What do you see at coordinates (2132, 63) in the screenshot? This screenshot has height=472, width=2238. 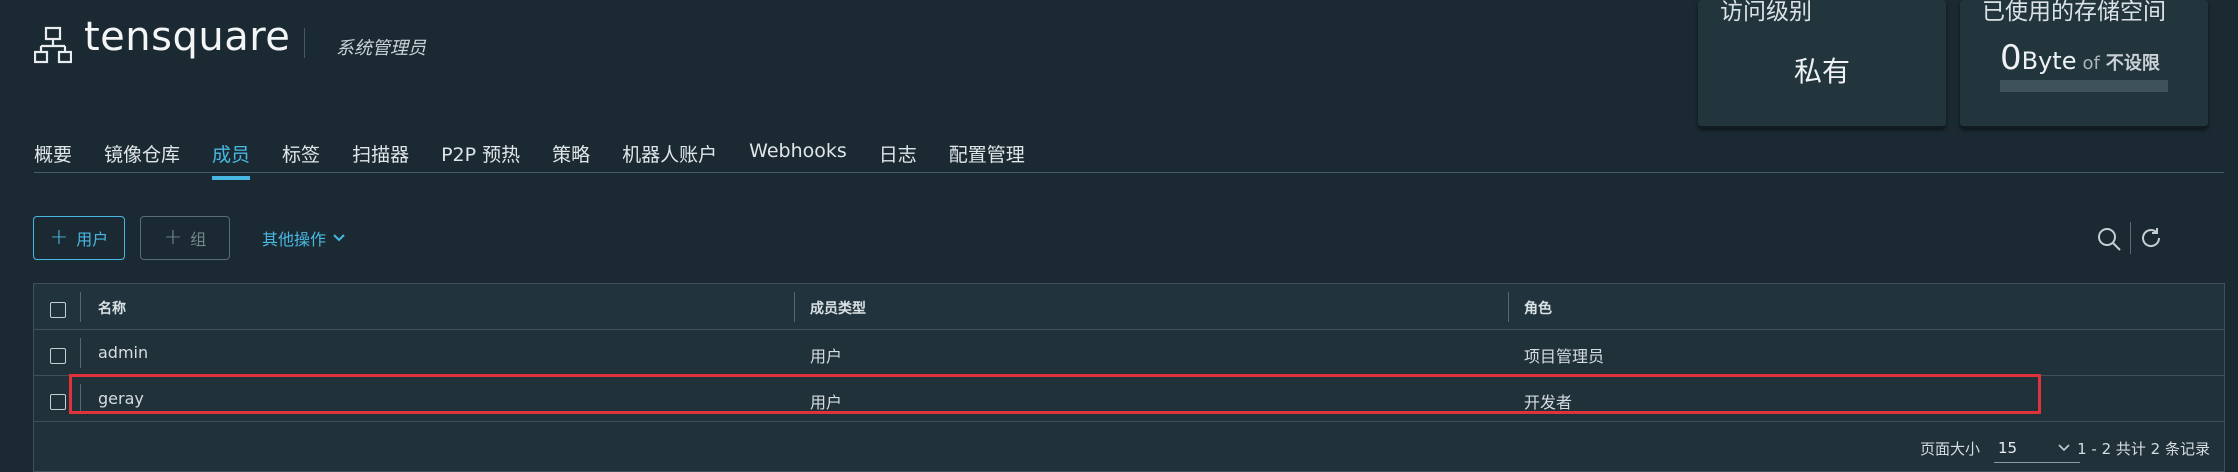 I see `storage-limit: 不设限` at bounding box center [2132, 63].